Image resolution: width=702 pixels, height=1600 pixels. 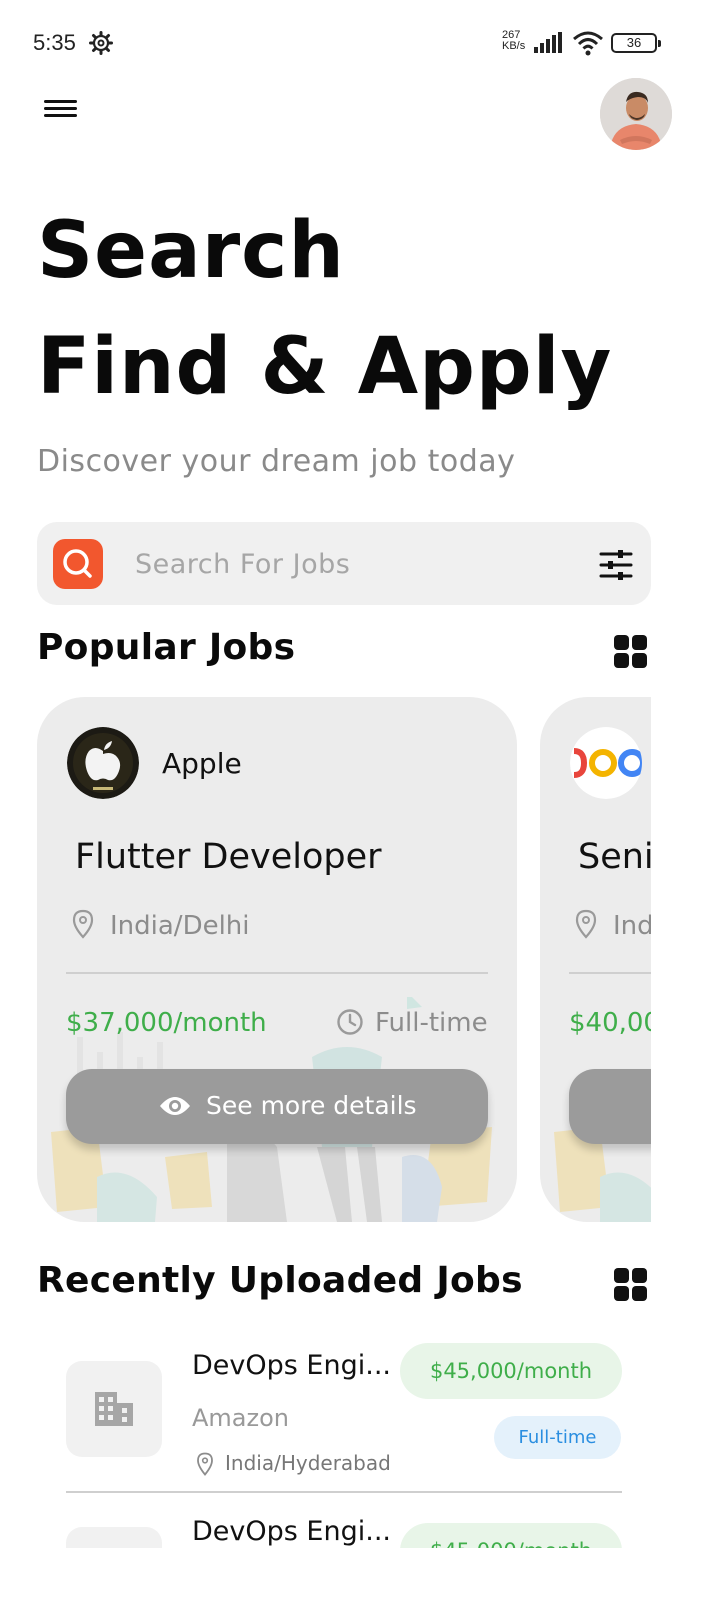 What do you see at coordinates (62, 111) in the screenshot?
I see `menu-icon` at bounding box center [62, 111].